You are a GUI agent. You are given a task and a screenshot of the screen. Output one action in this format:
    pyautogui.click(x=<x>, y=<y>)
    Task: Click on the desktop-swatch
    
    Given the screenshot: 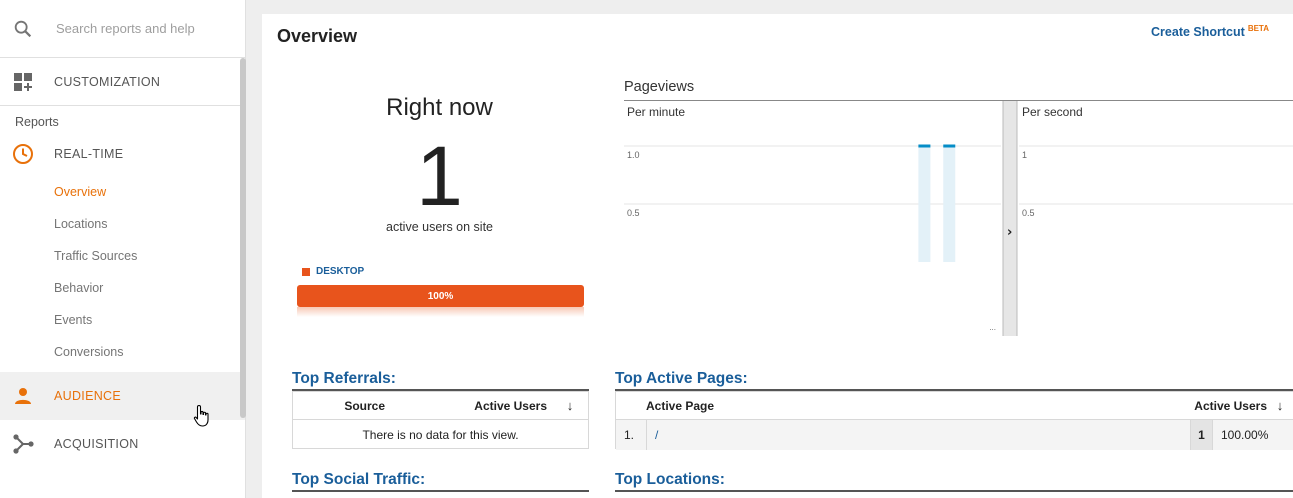 What is the action you would take?
    pyautogui.click(x=306, y=271)
    